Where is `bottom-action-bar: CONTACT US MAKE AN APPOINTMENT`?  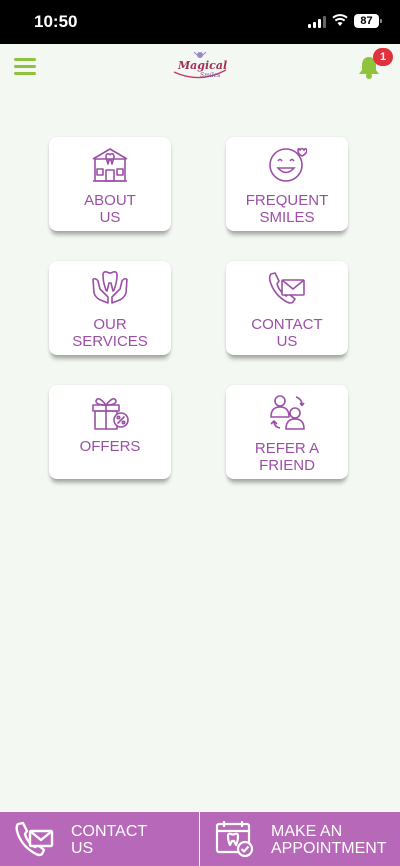 bottom-action-bar: CONTACT US MAKE AN APPOINTMENT is located at coordinates (200, 839).